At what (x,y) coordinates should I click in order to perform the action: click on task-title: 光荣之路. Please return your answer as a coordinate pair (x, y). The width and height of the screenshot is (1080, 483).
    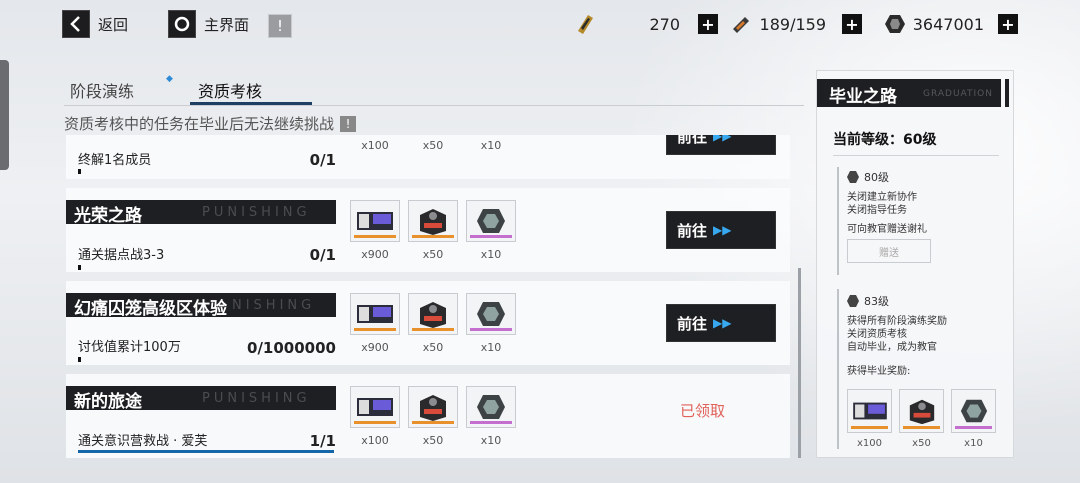
    Looking at the image, I should click on (108, 216).